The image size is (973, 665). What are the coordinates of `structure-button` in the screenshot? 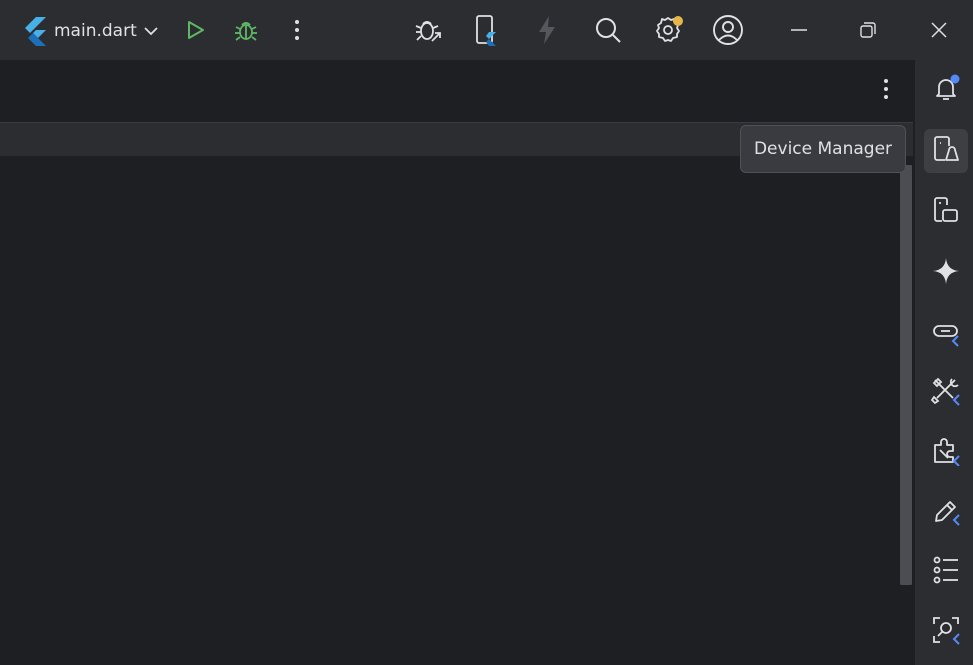 It's located at (946, 572).